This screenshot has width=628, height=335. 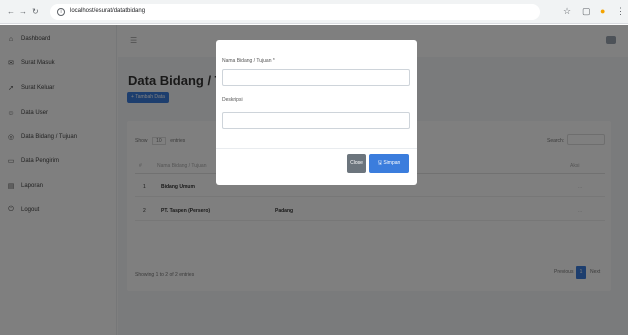 What do you see at coordinates (35, 12) in the screenshot?
I see `reload-icon: ↻` at bounding box center [35, 12].